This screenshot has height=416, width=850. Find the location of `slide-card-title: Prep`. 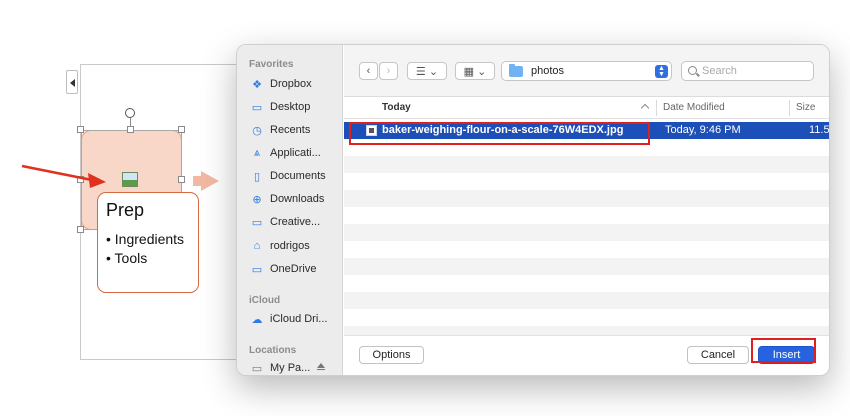

slide-card-title: Prep is located at coordinates (125, 210).